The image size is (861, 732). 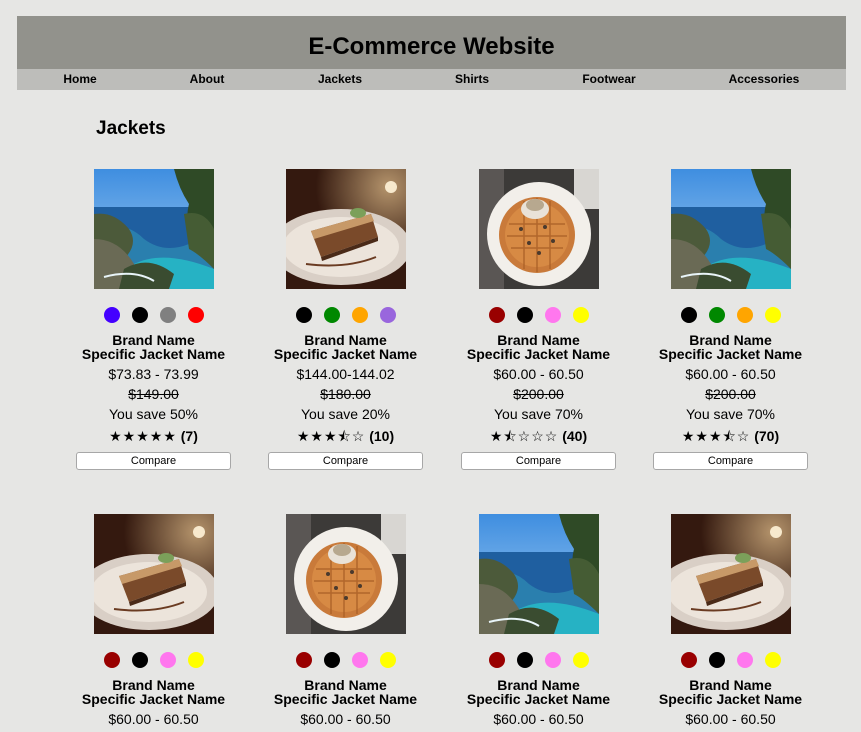 I want to click on savings-text: You save 70%, so click(x=538, y=414).